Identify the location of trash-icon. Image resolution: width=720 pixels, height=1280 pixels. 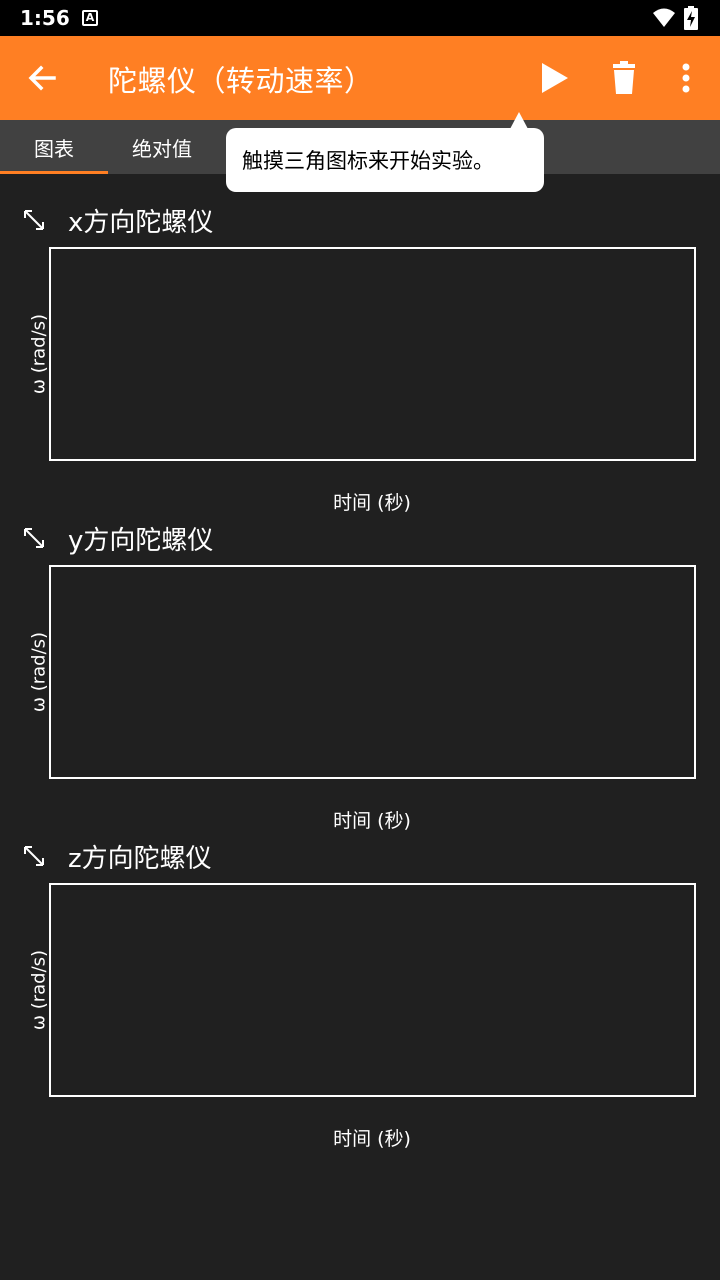
(624, 78).